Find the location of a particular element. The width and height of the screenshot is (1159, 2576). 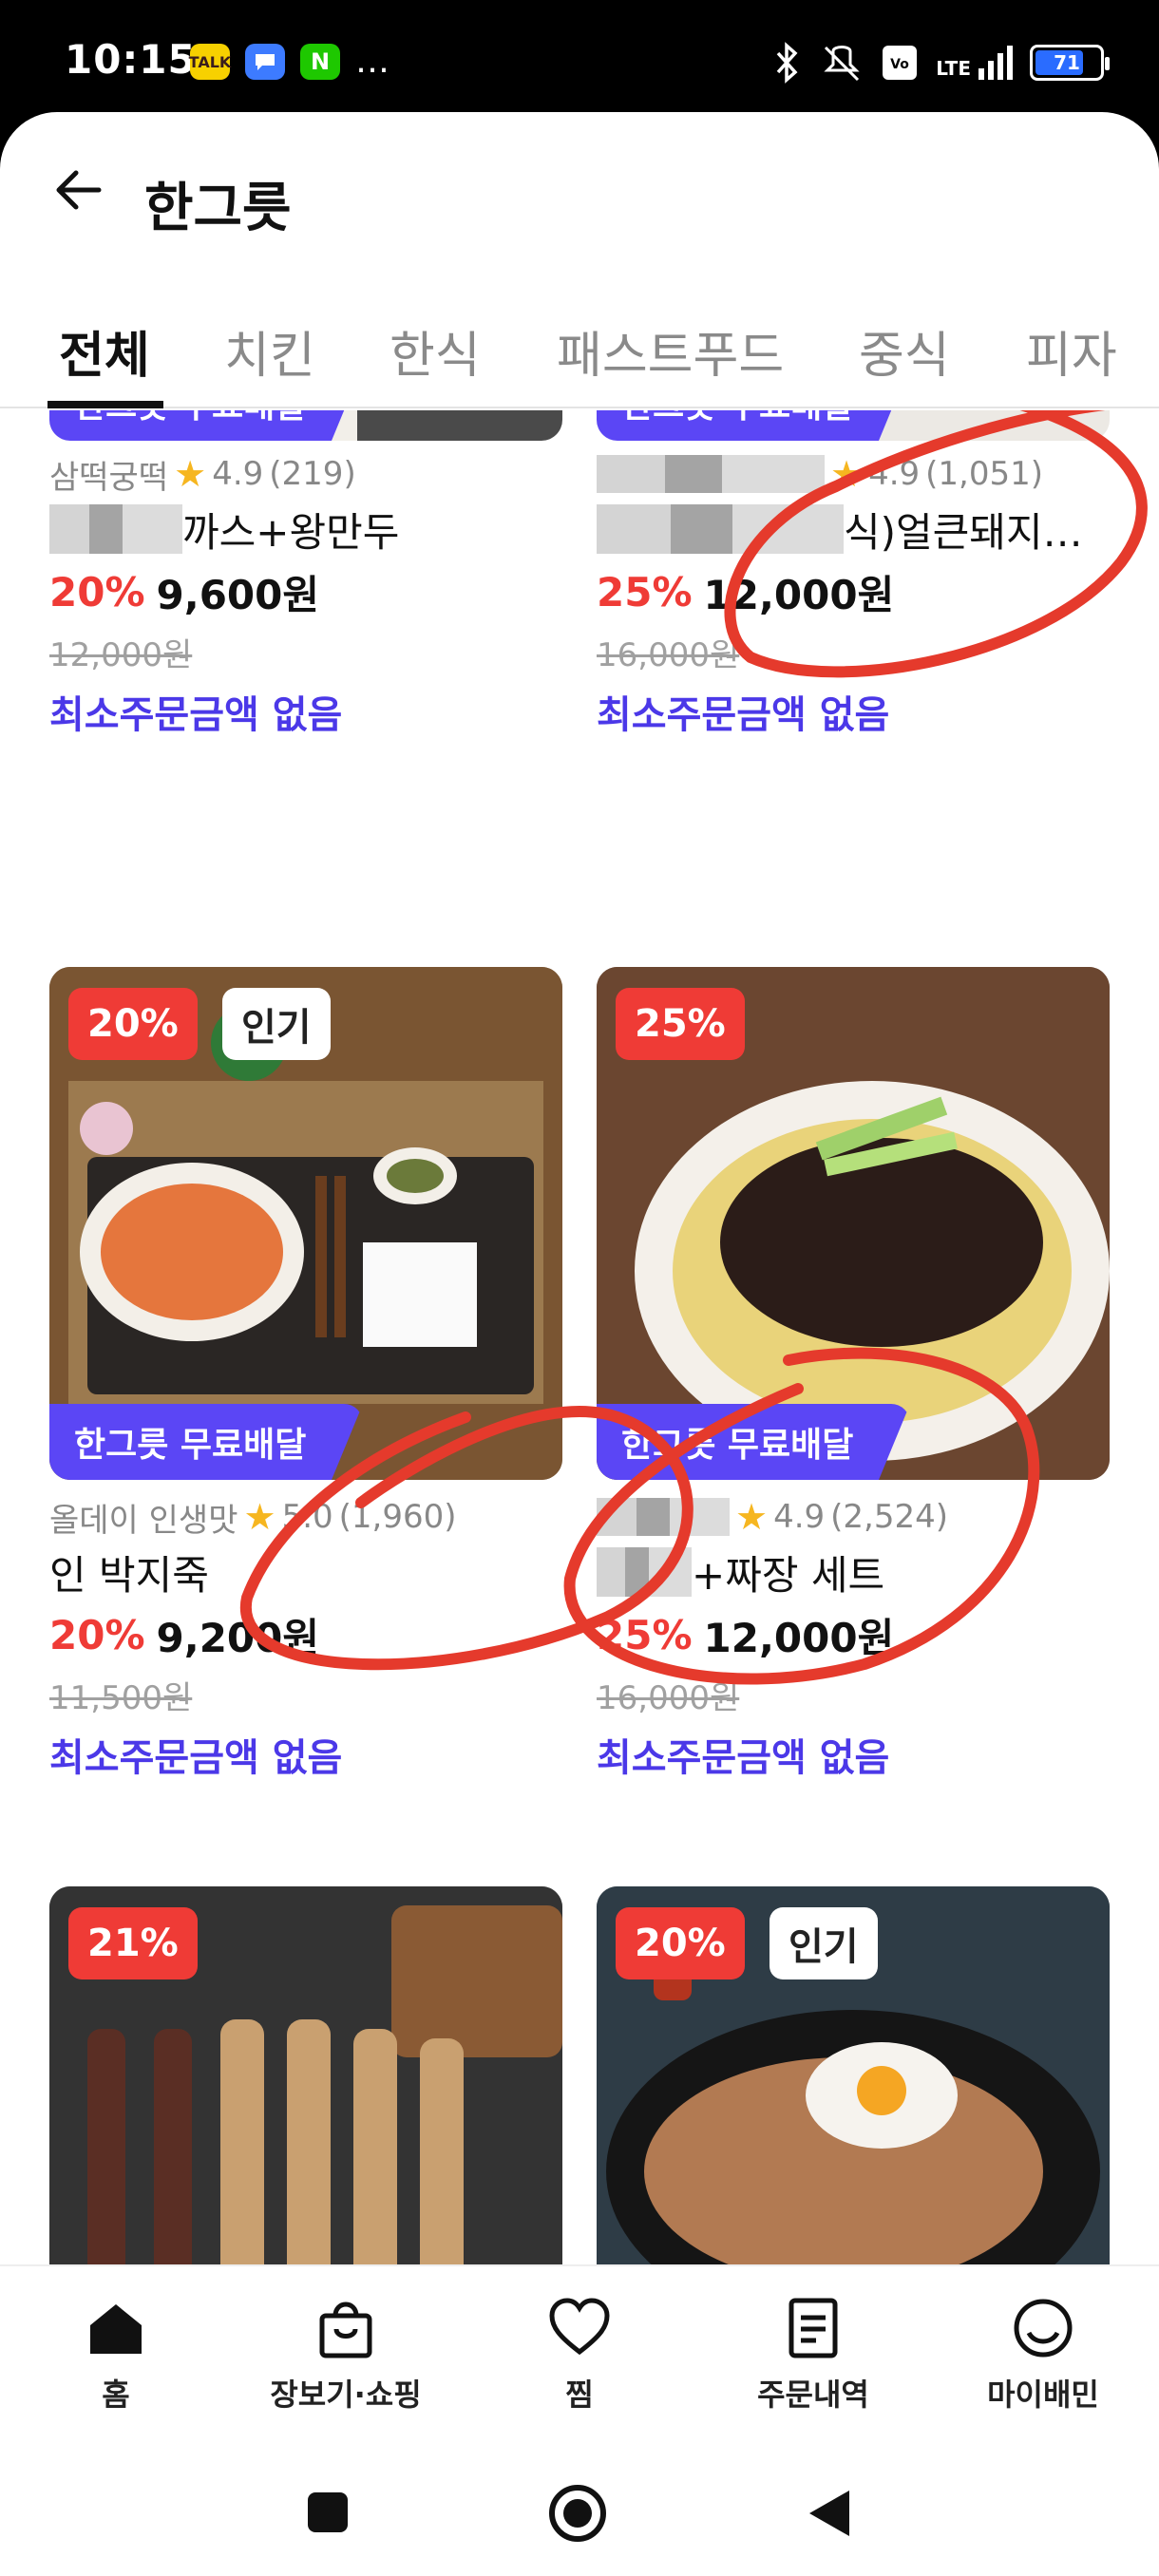

store-rating: ★ 4.9 (2,524) is located at coordinates (863, 1517).